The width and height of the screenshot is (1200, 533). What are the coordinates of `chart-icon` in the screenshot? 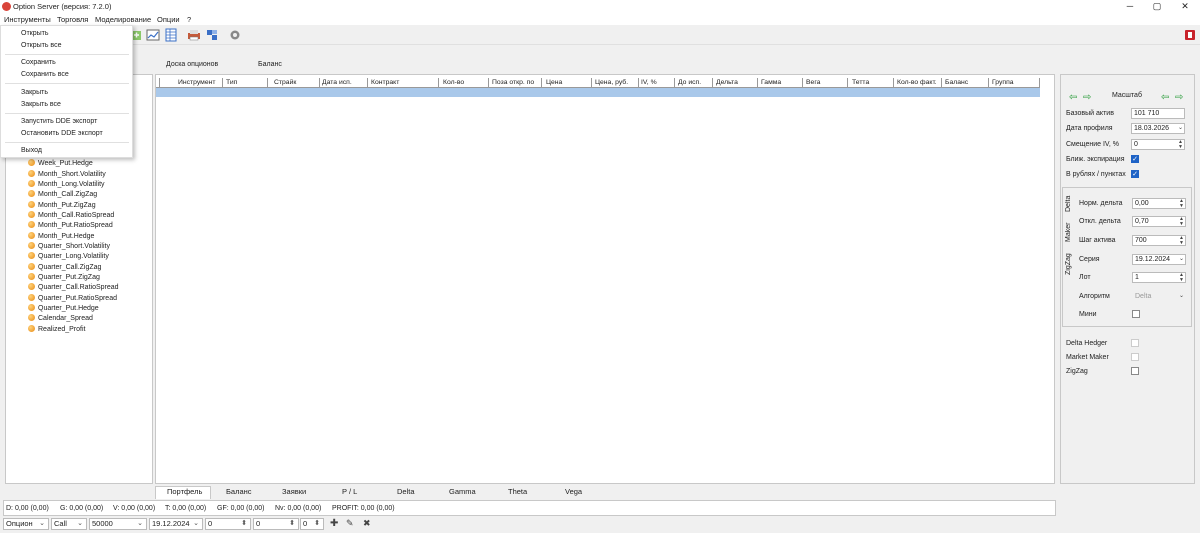 It's located at (153, 35).